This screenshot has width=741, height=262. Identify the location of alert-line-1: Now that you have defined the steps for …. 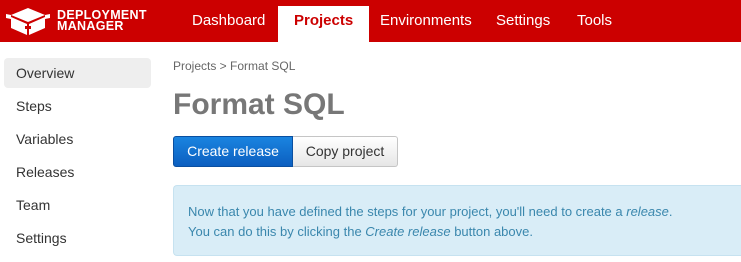
(464, 212).